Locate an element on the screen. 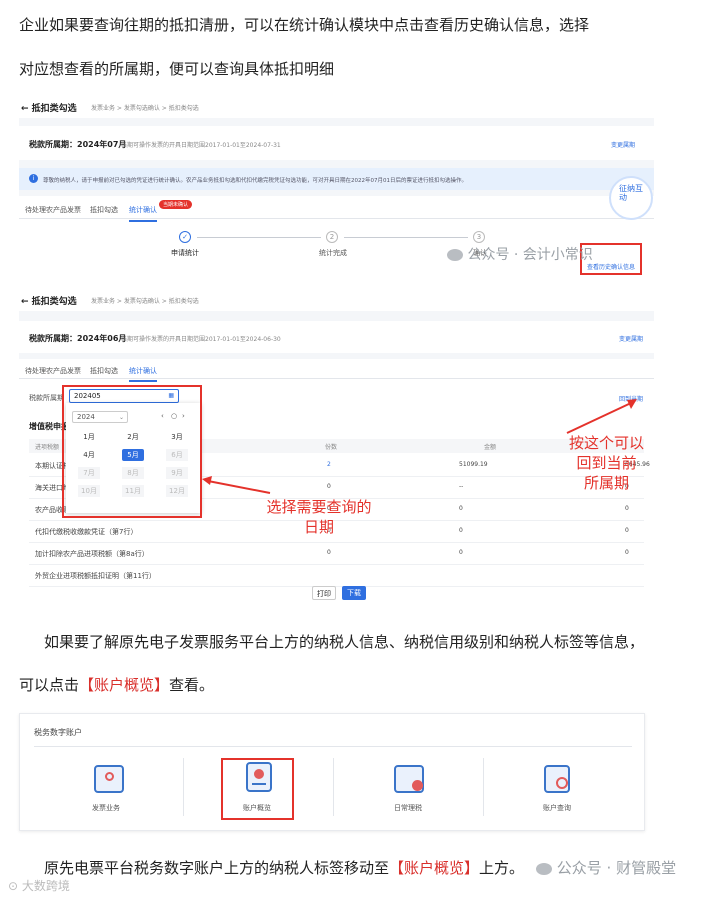 The width and height of the screenshot is (724, 898). tile-account-query: 账户查询 is located at coordinates (557, 808).